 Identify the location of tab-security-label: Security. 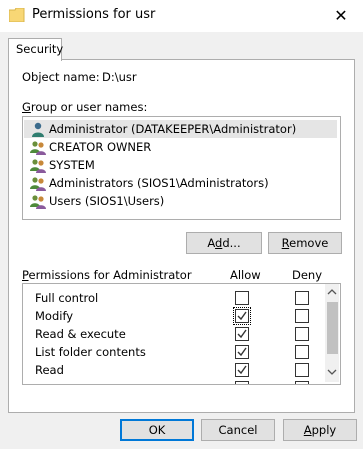
(40, 49).